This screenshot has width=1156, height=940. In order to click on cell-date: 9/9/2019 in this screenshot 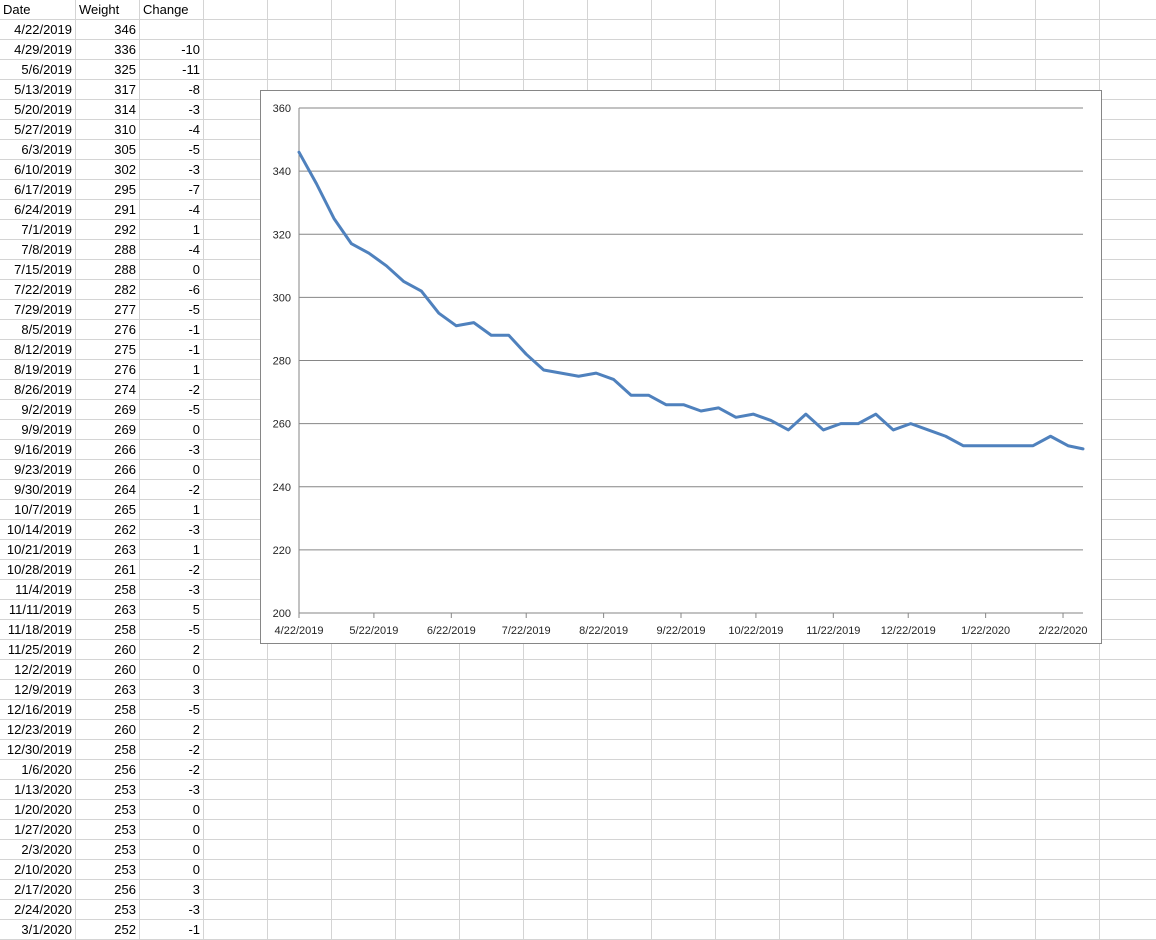, I will do `click(37, 430)`.